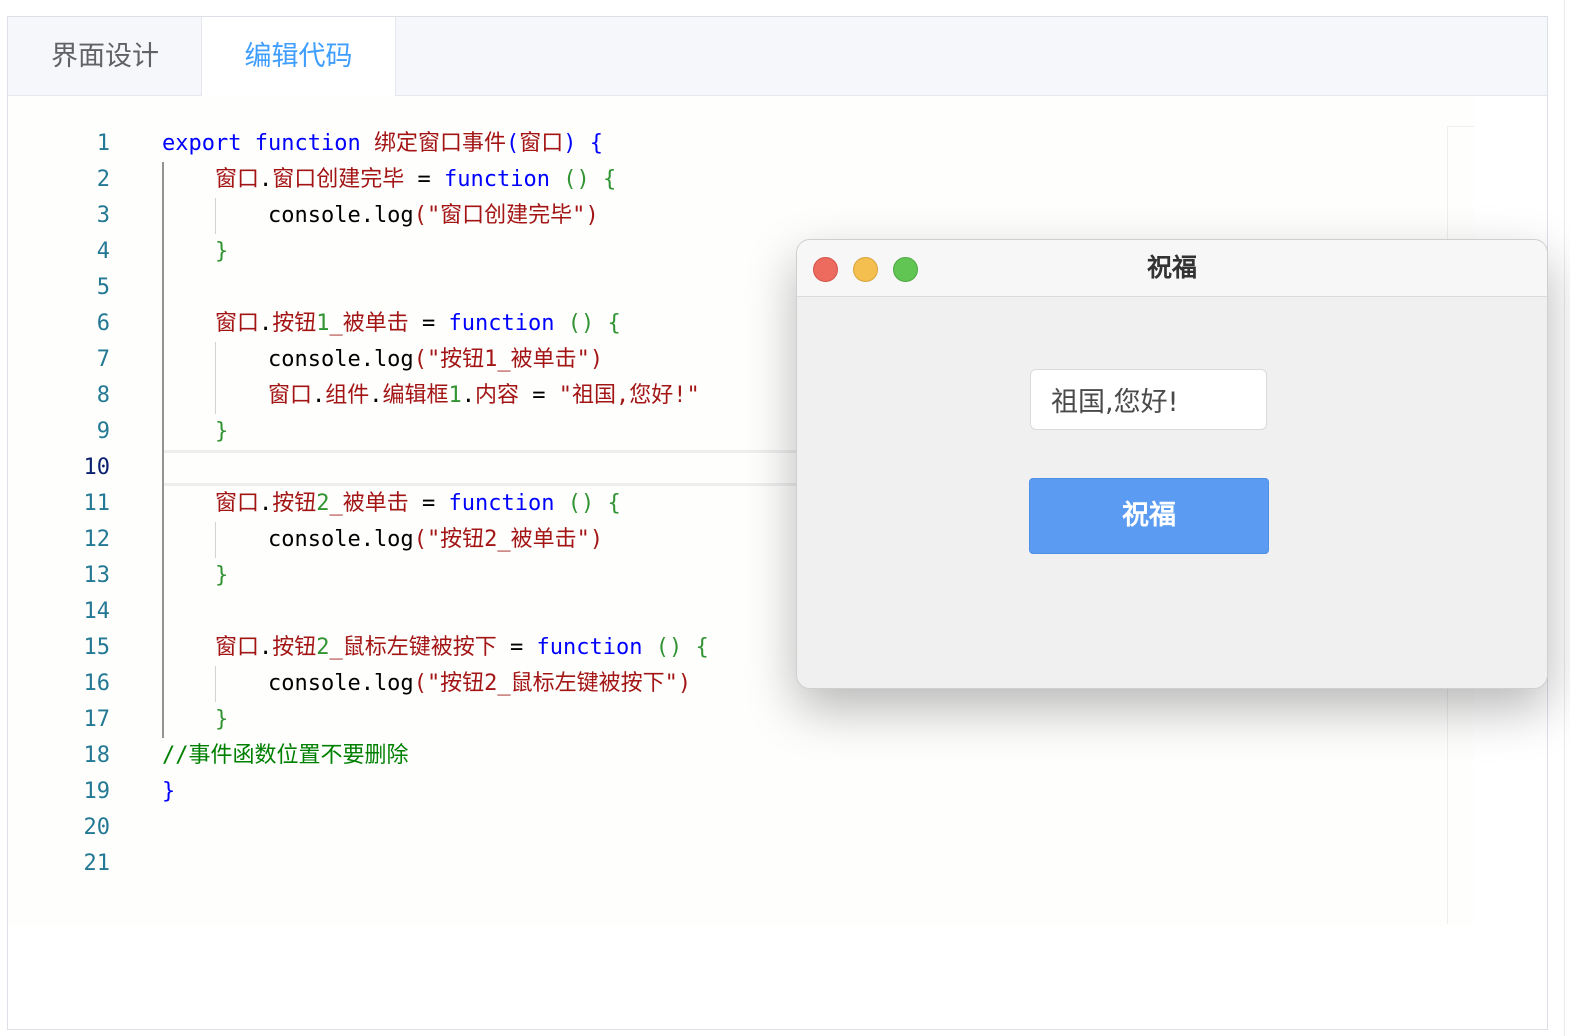 The height and width of the screenshot is (1036, 1570). I want to click on greeting-input, so click(1148, 399).